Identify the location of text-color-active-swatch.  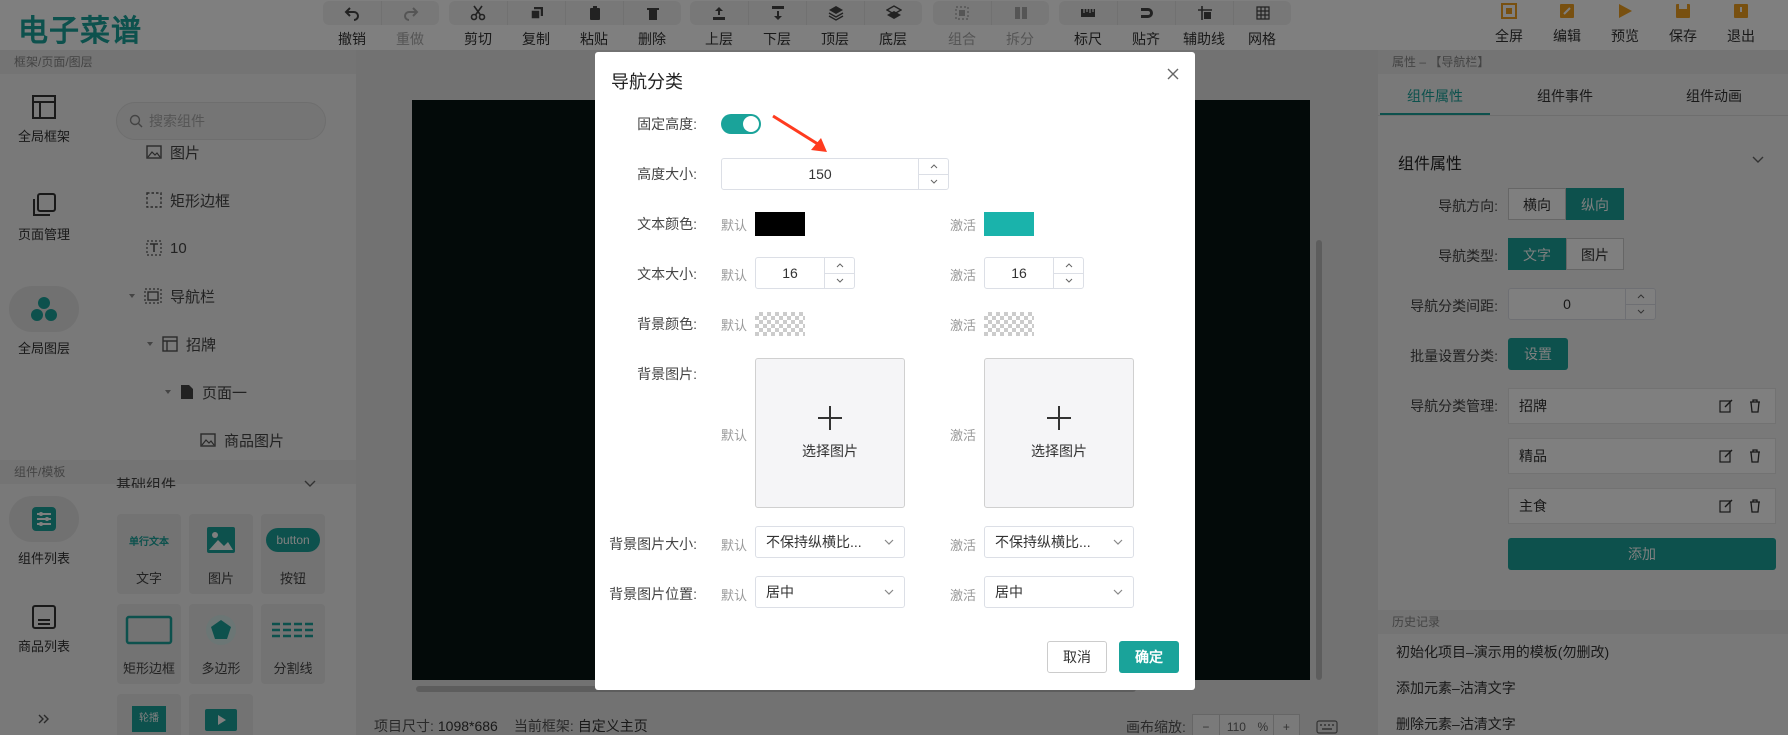
(1009, 224).